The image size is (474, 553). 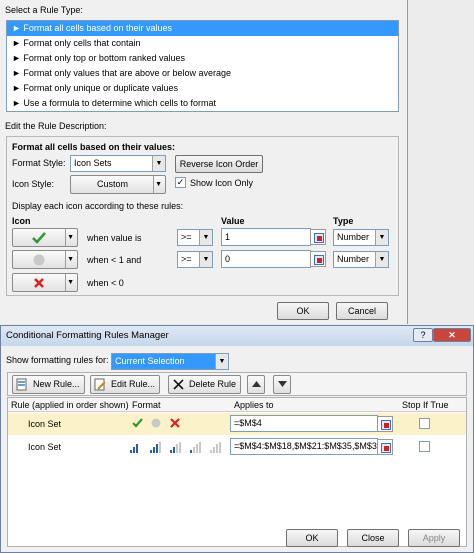 I want to click on type-column-header: Type, so click(x=343, y=221).